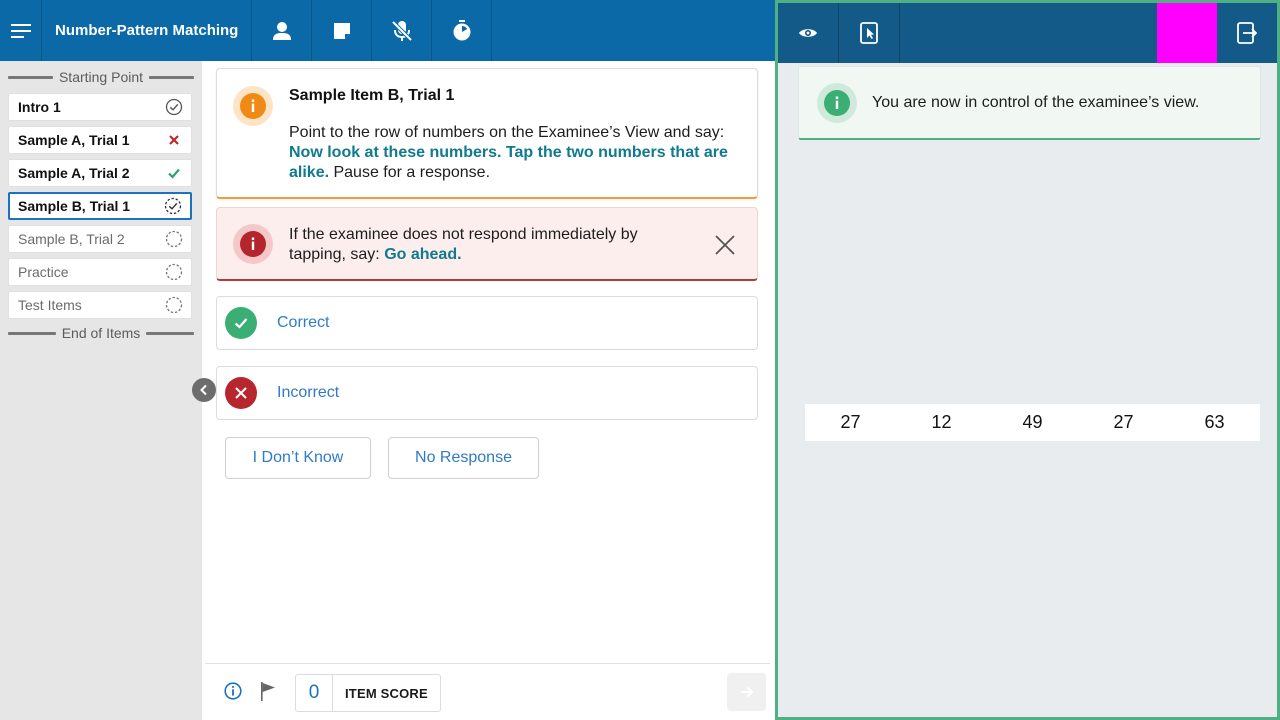 The height and width of the screenshot is (720, 1280). What do you see at coordinates (490, 691) in the screenshot?
I see `examiner-footer: 0 ITEM SCORE` at bounding box center [490, 691].